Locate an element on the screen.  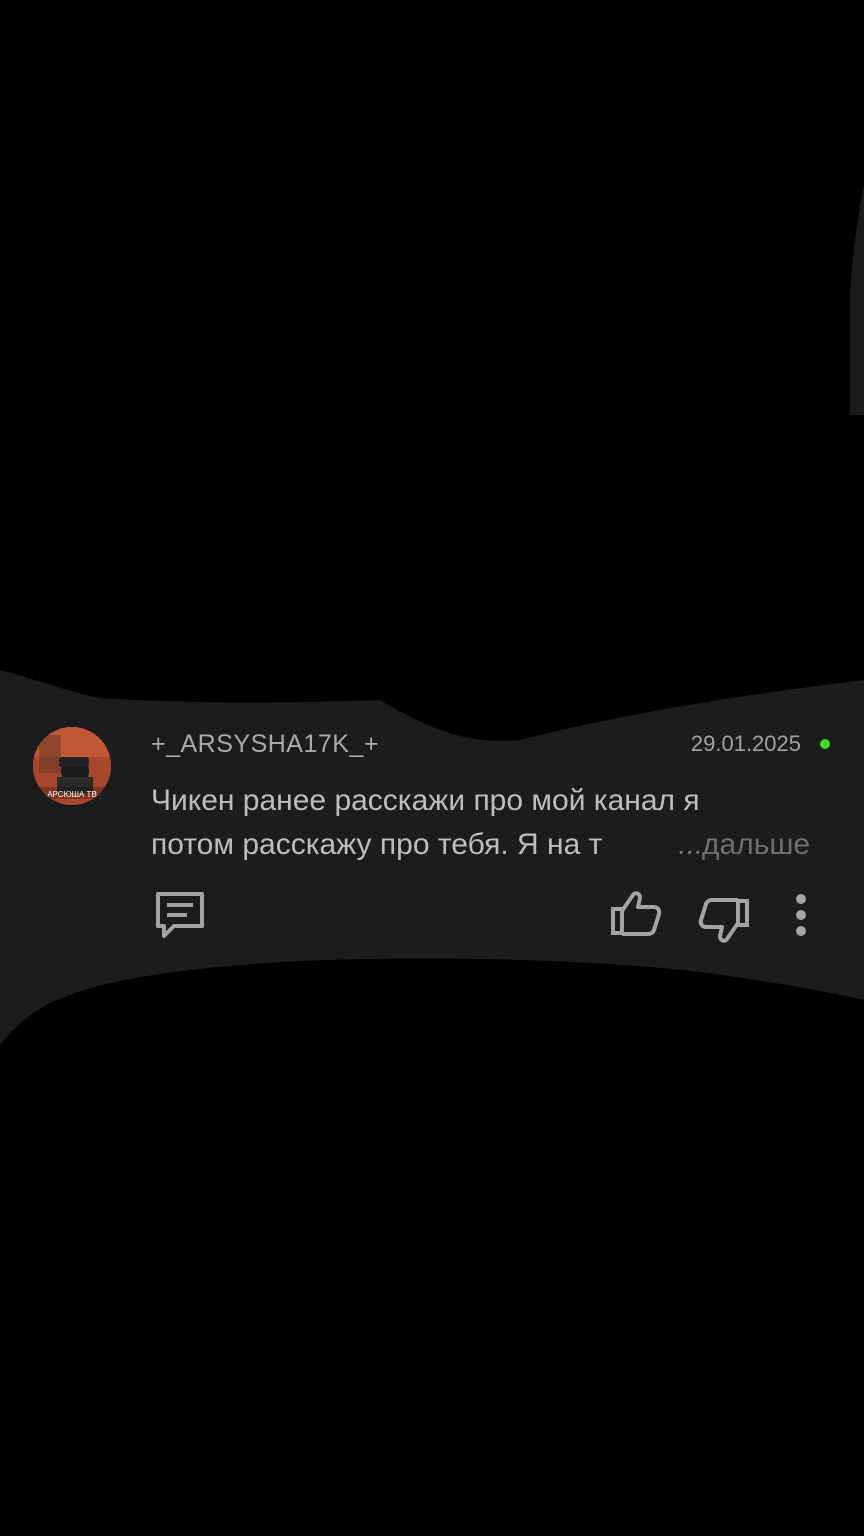
comment-bubble-icon is located at coordinates (180, 915).